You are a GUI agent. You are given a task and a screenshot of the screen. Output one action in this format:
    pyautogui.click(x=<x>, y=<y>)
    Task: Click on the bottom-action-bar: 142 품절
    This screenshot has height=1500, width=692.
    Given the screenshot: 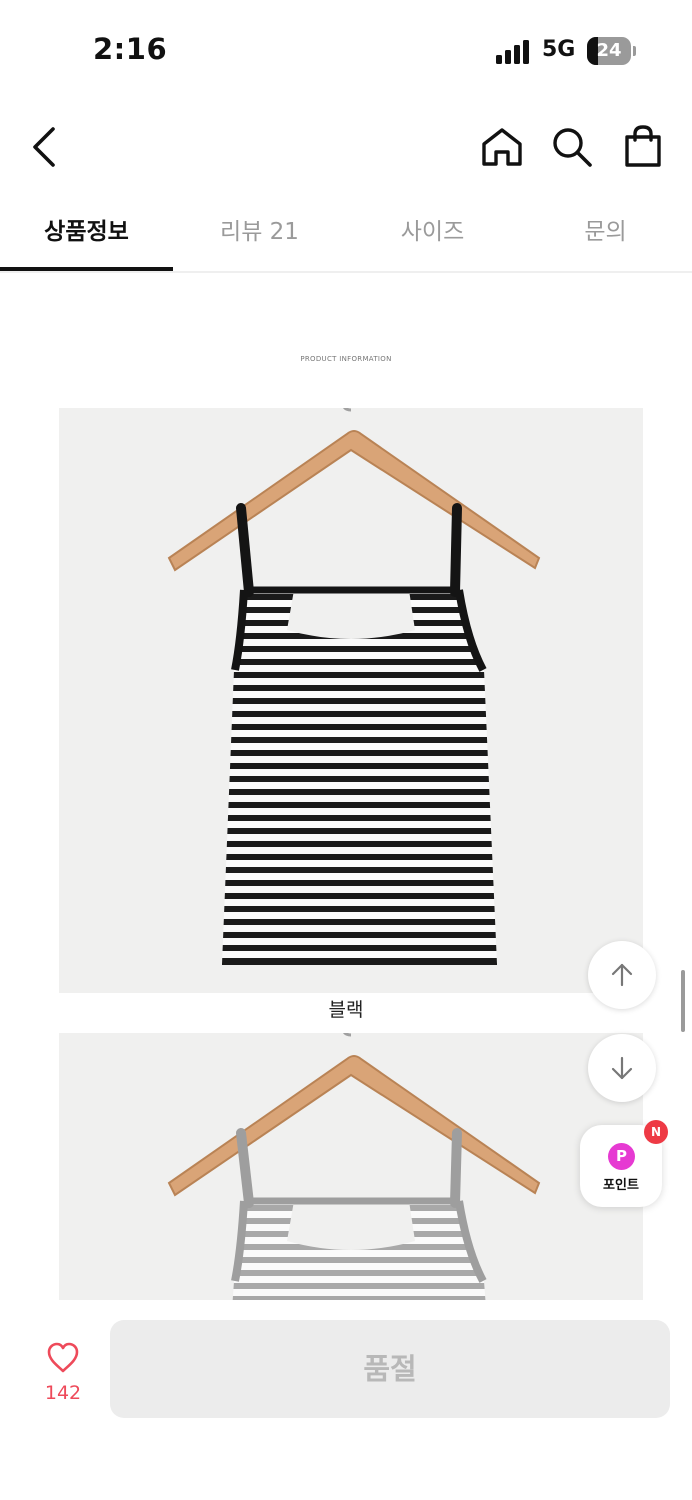 What is the action you would take?
    pyautogui.click(x=346, y=1400)
    